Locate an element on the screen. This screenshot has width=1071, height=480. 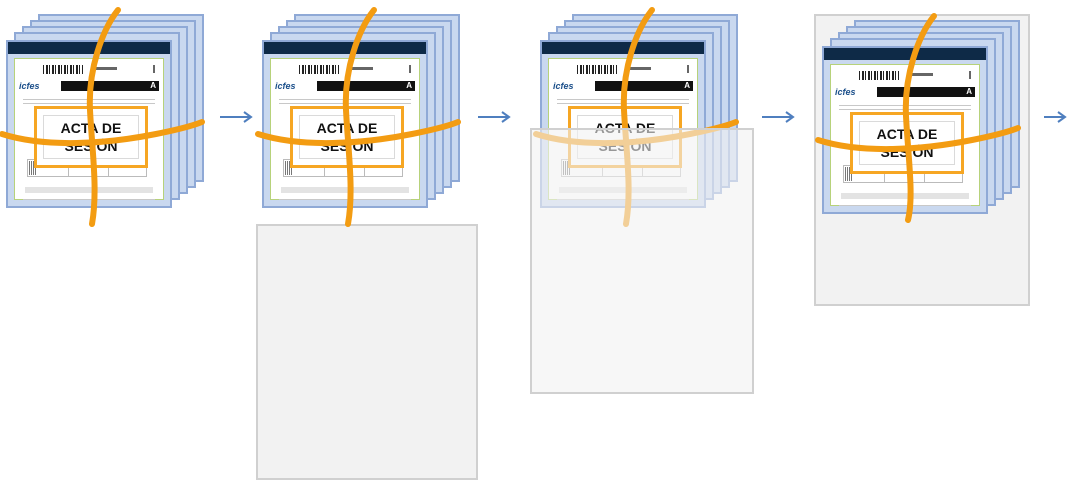
step-2: icfes A ACTA DE SESIÓN is located at coordinates (363, 118).